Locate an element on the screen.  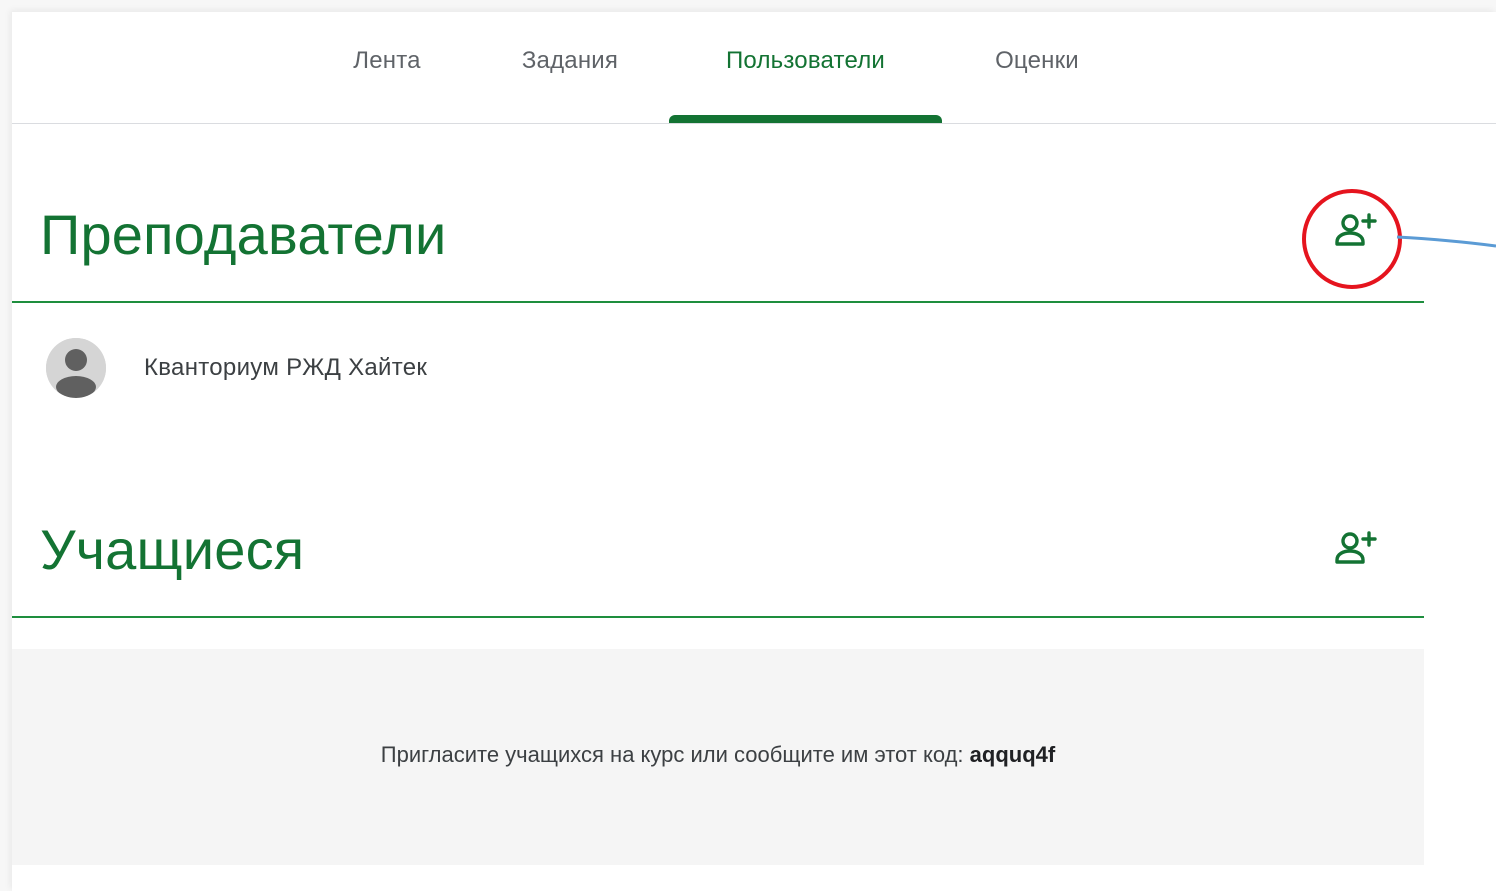
invite-students-button is located at coordinates (1356, 549).